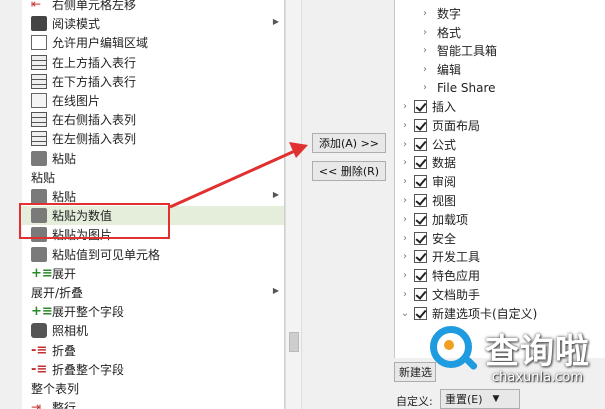 The width and height of the screenshot is (605, 409). I want to click on watermark-logo: 查询啦 chaxunla.com, so click(517, 358).